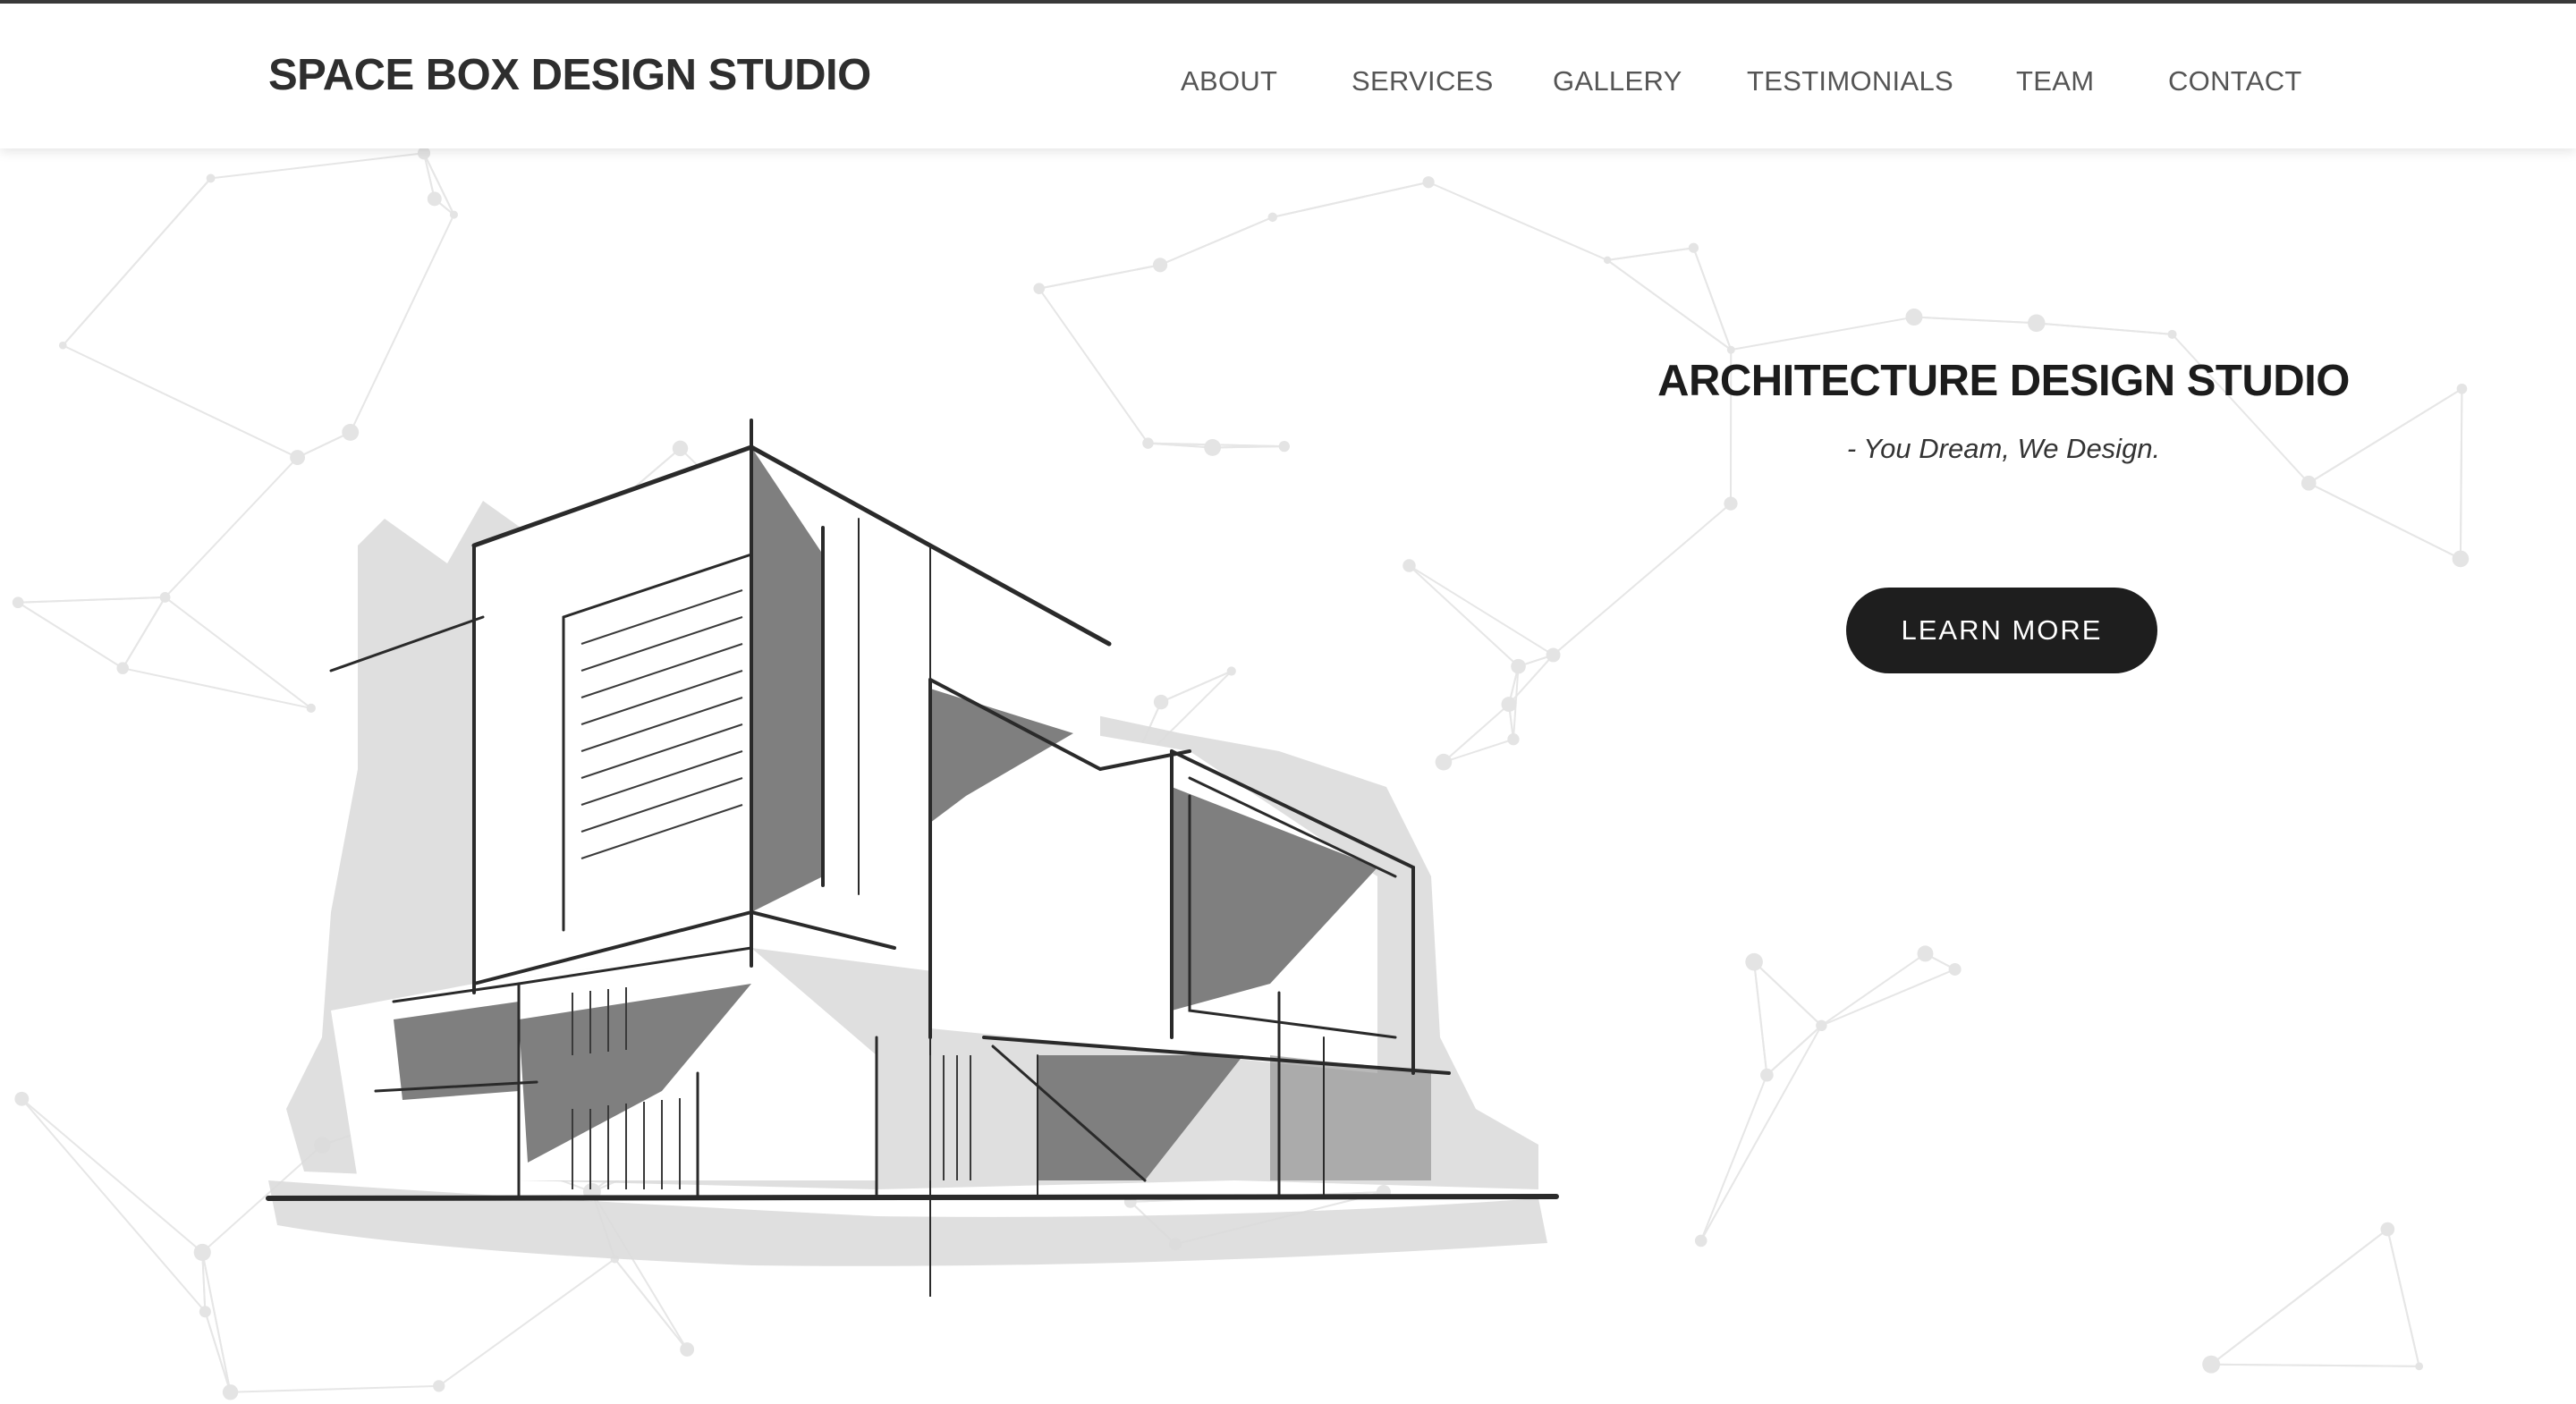 The width and height of the screenshot is (2576, 1404). What do you see at coordinates (2003, 381) in the screenshot?
I see `hero-title: ARCHITECTURE DESIGN STUDIO` at bounding box center [2003, 381].